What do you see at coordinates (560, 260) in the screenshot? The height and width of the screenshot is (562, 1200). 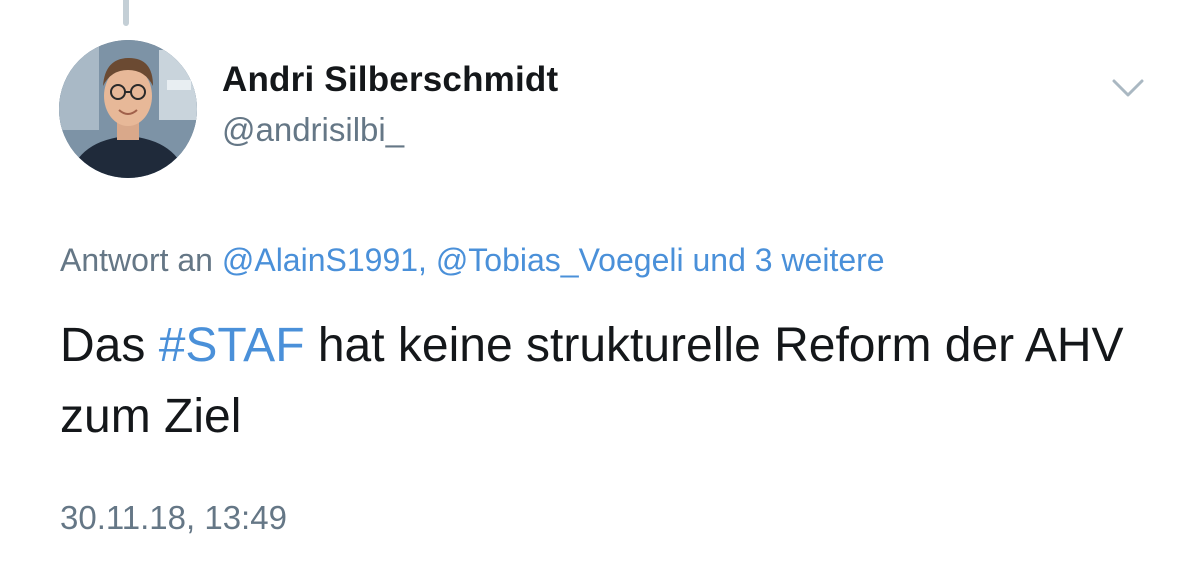 I see `mention-link: @Tobias_Voegeli` at bounding box center [560, 260].